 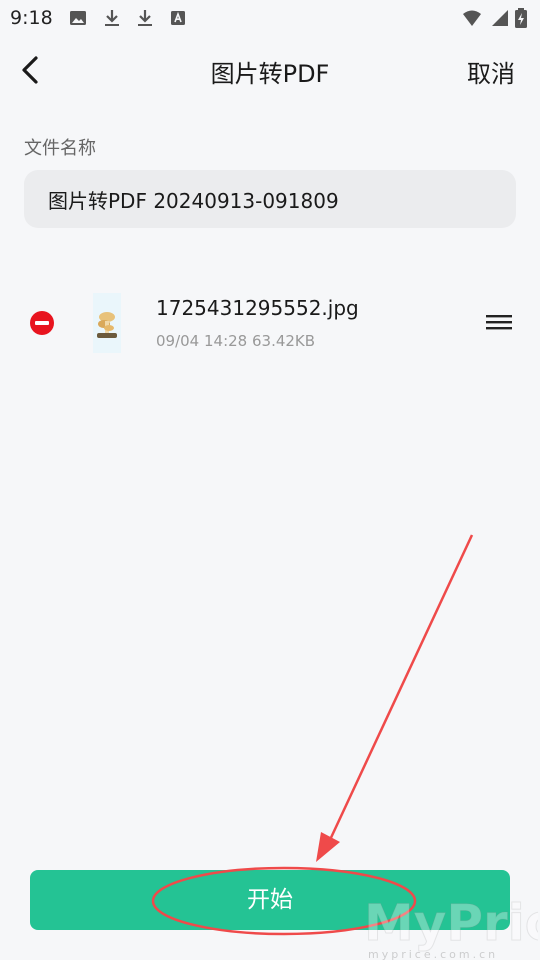 I want to click on file-name-input, so click(x=270, y=199).